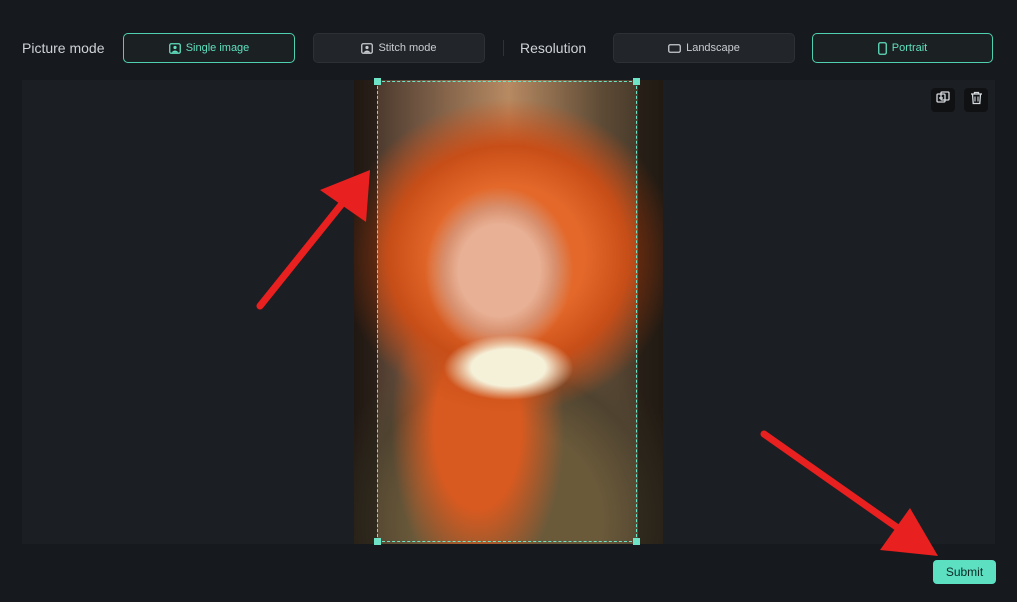  I want to click on crop-shade-left, so click(365, 312).